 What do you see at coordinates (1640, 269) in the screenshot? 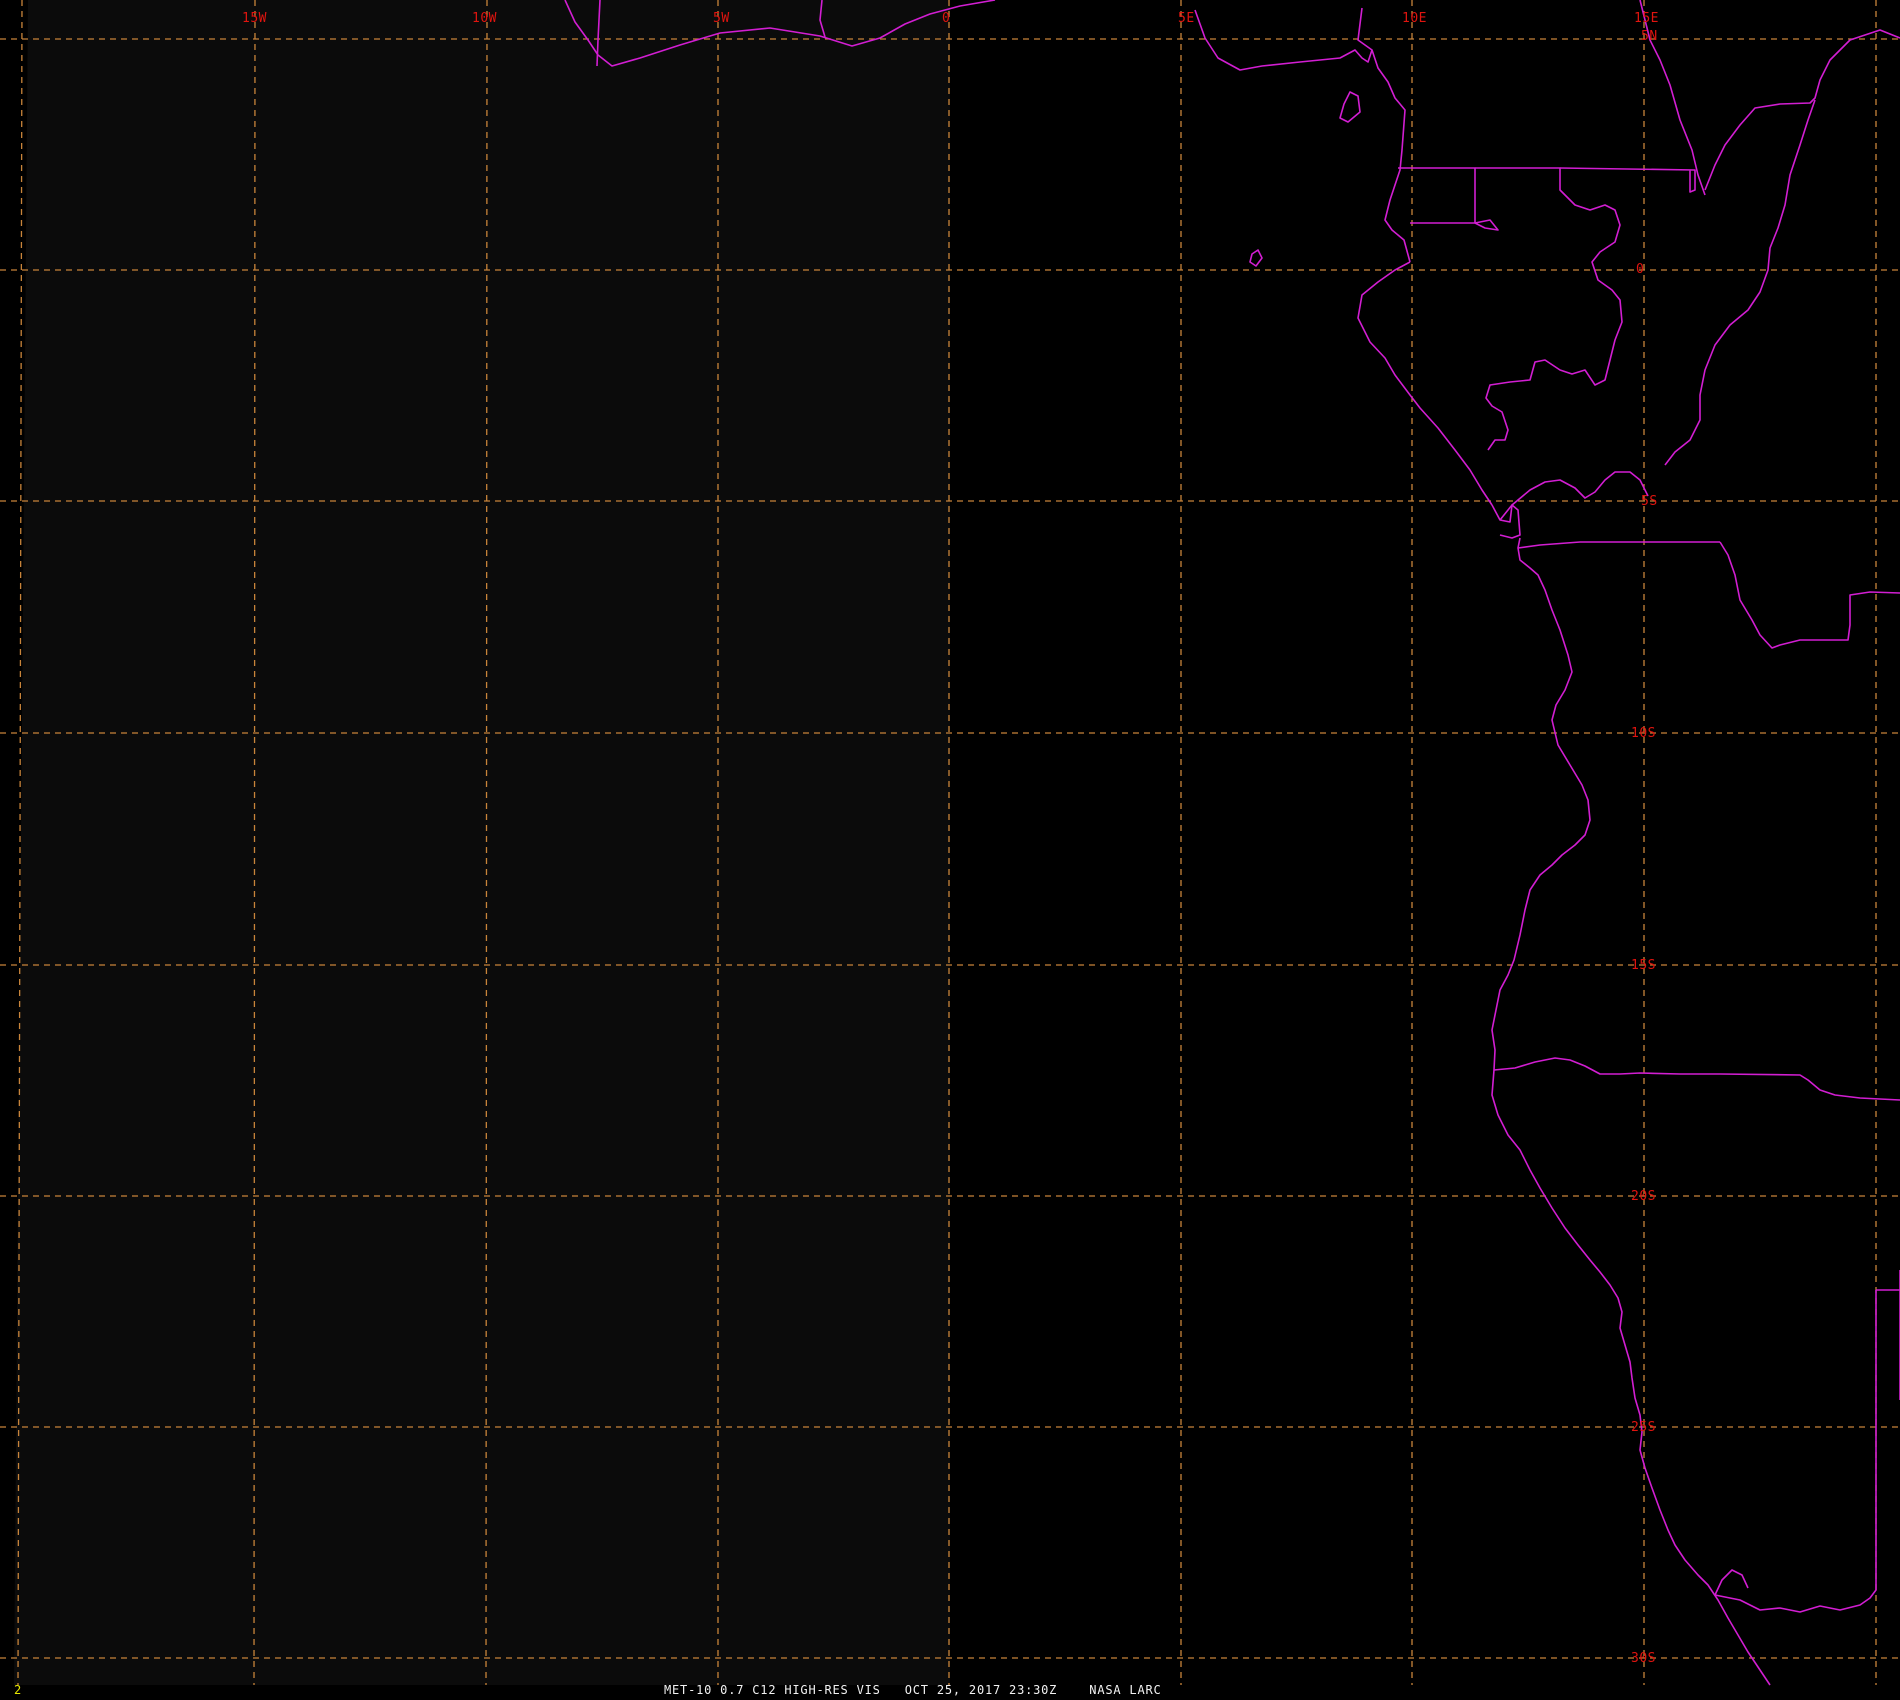
I see `lat-label-0: 0` at bounding box center [1640, 269].